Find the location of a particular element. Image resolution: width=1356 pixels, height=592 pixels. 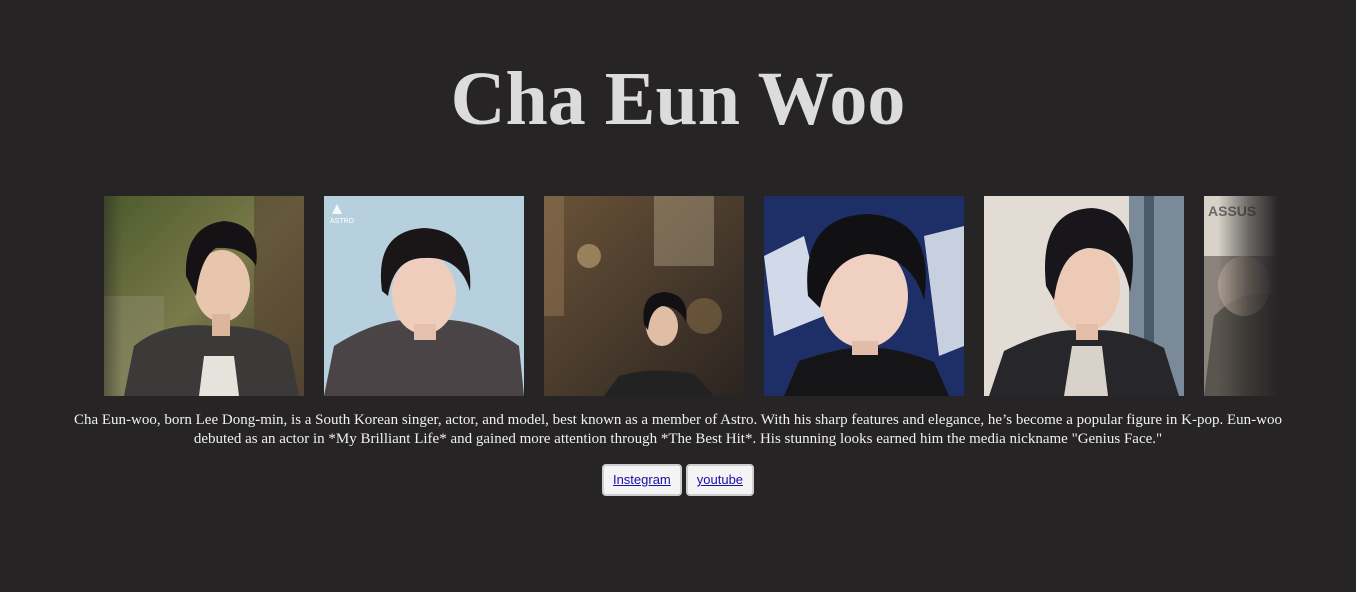

photo-portrait-icon: ASTRO is located at coordinates (424, 296).